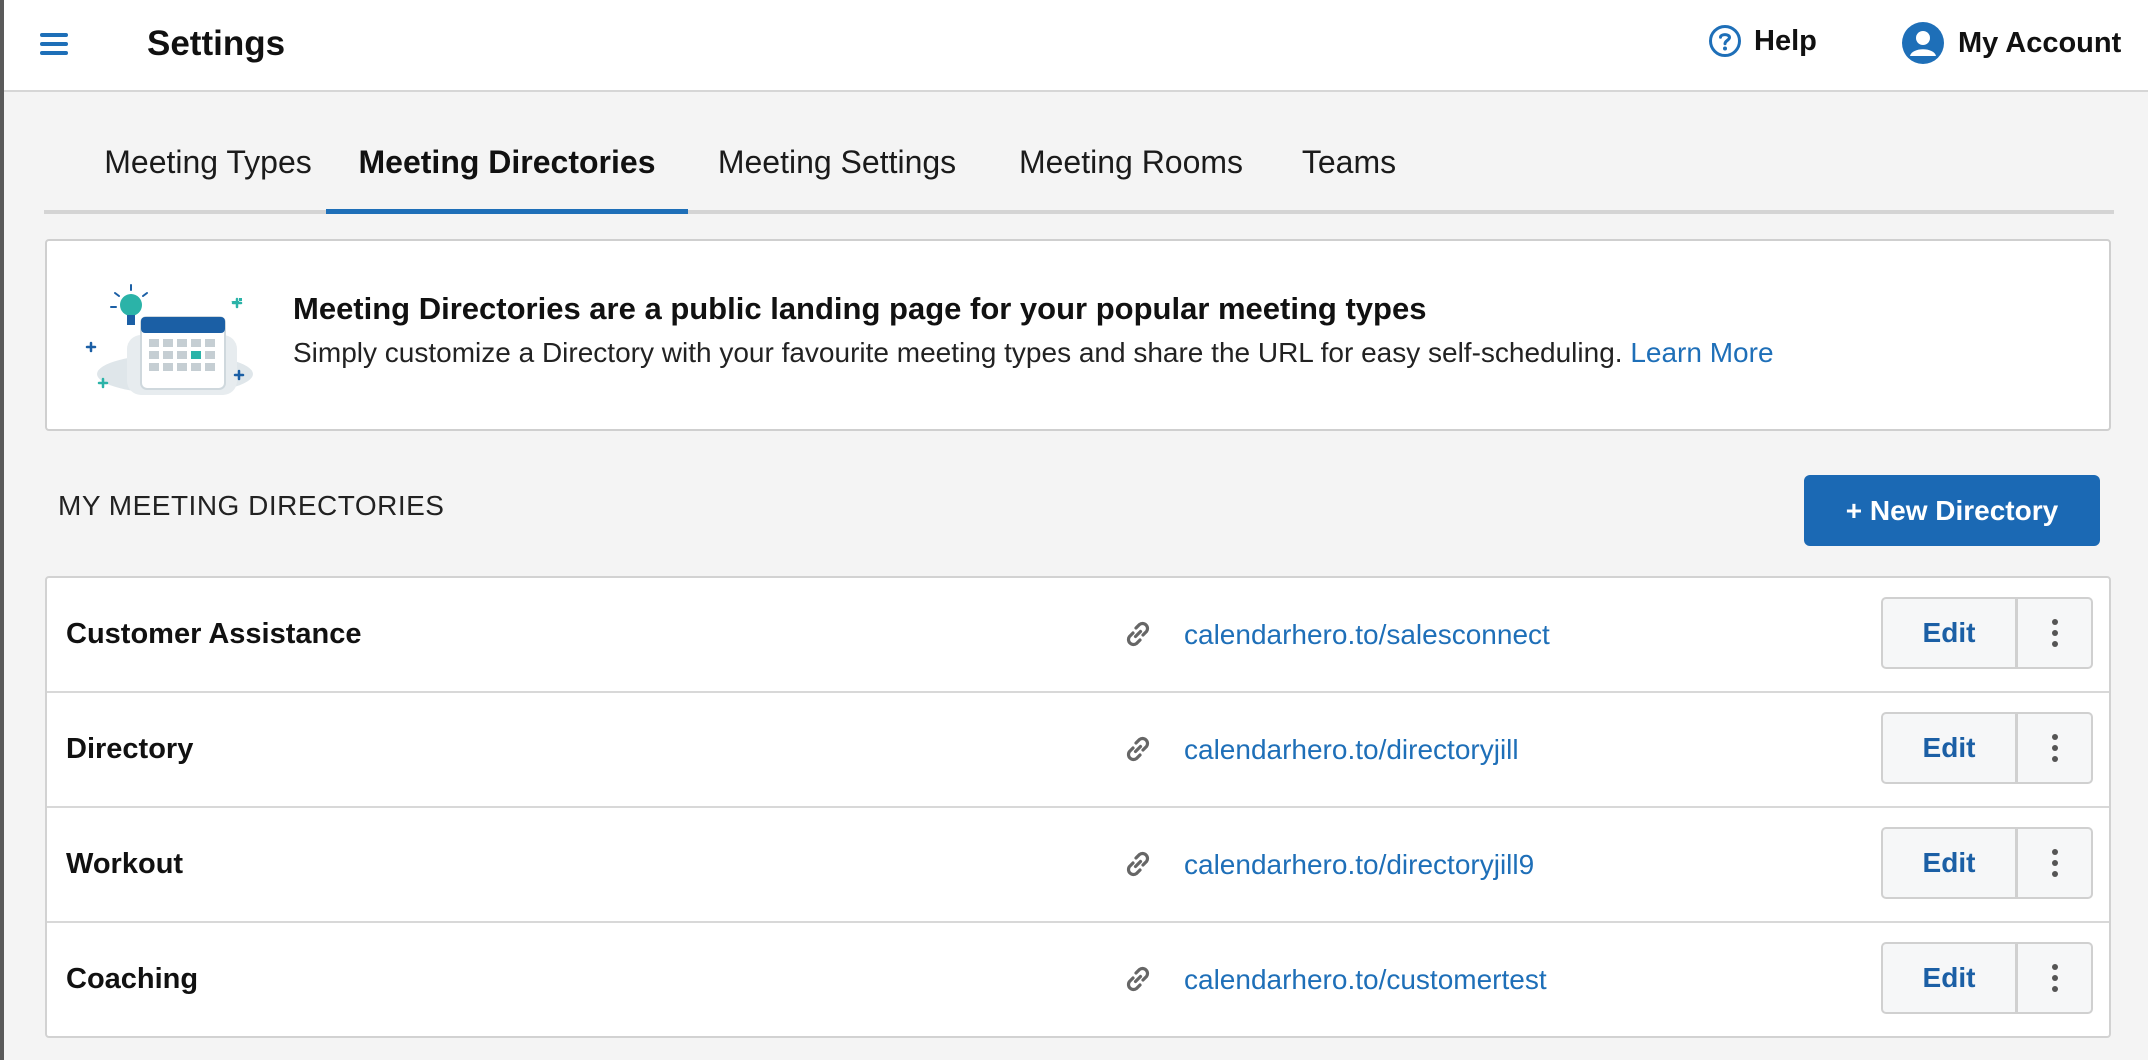 Image resolution: width=2148 pixels, height=1060 pixels. Describe the element at coordinates (1952, 510) in the screenshot. I see `new-directory-button: + New Directory` at that location.